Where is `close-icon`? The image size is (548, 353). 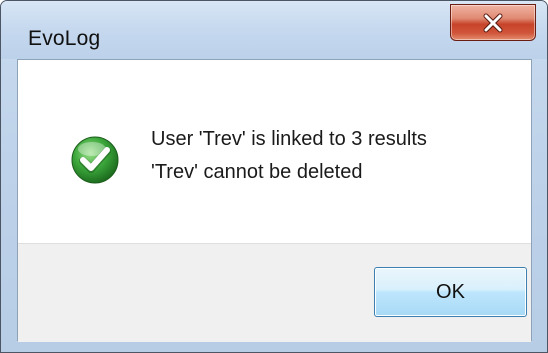 close-icon is located at coordinates (493, 23).